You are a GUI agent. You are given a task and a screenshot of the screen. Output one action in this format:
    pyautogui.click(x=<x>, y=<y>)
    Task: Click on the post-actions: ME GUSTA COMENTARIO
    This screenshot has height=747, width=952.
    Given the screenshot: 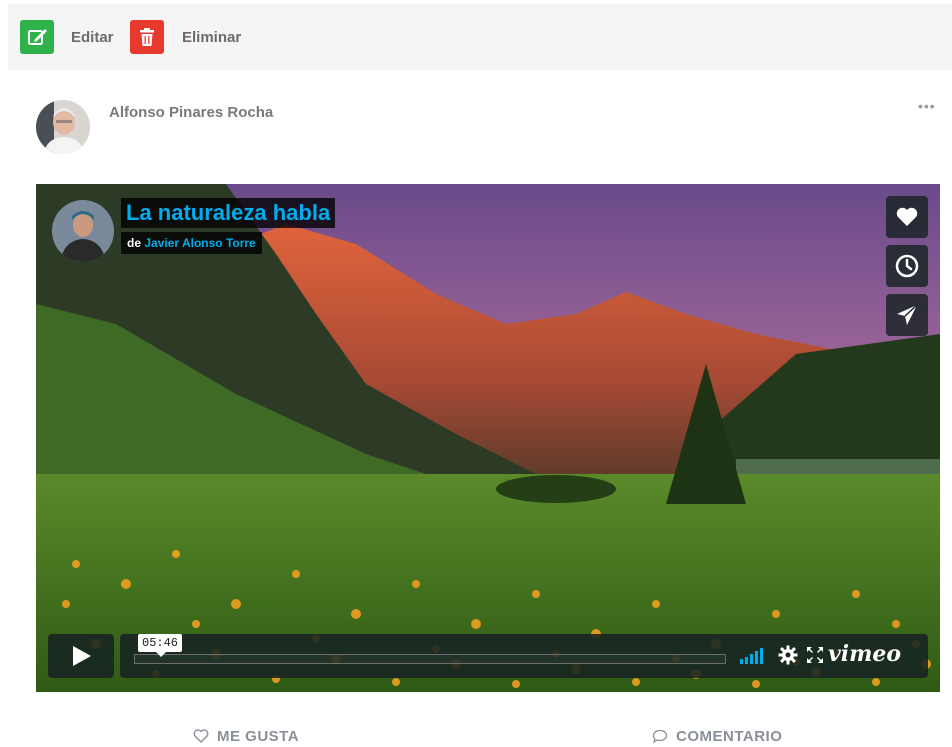 What is the action you would take?
    pyautogui.click(x=476, y=734)
    